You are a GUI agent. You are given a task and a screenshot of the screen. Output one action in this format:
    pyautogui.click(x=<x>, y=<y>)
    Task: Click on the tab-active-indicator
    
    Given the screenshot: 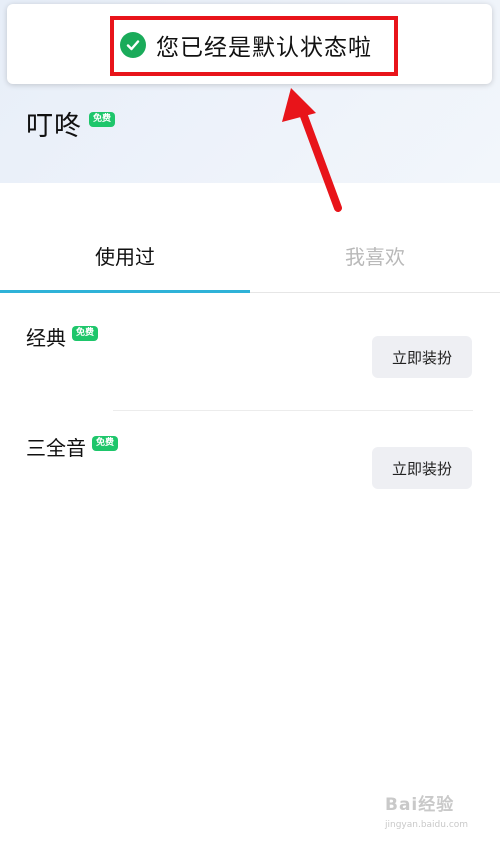 What is the action you would take?
    pyautogui.click(x=125, y=291)
    